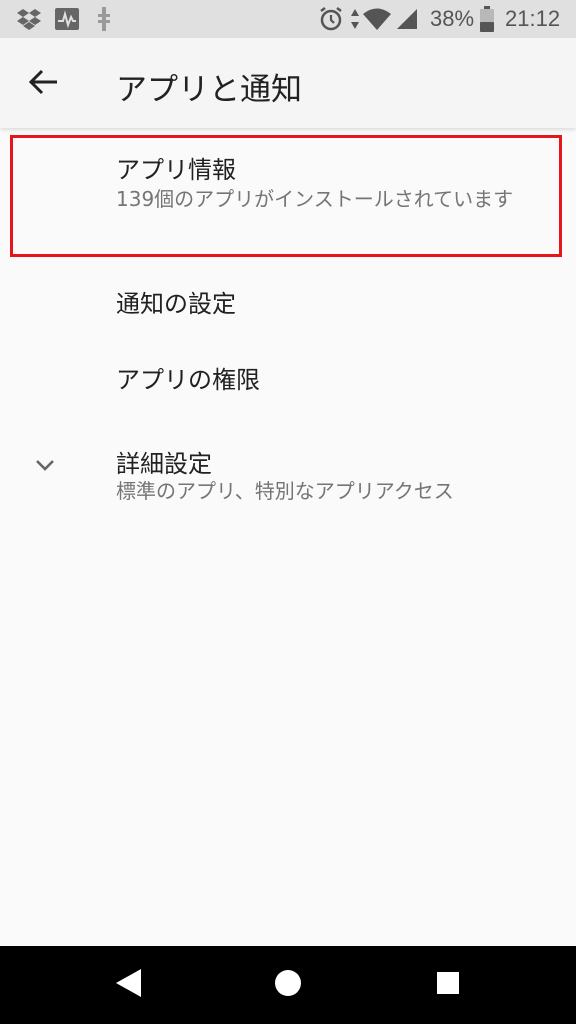 Image resolution: width=576 pixels, height=1024 pixels. I want to click on page-title: アプリと通知, so click(209, 90).